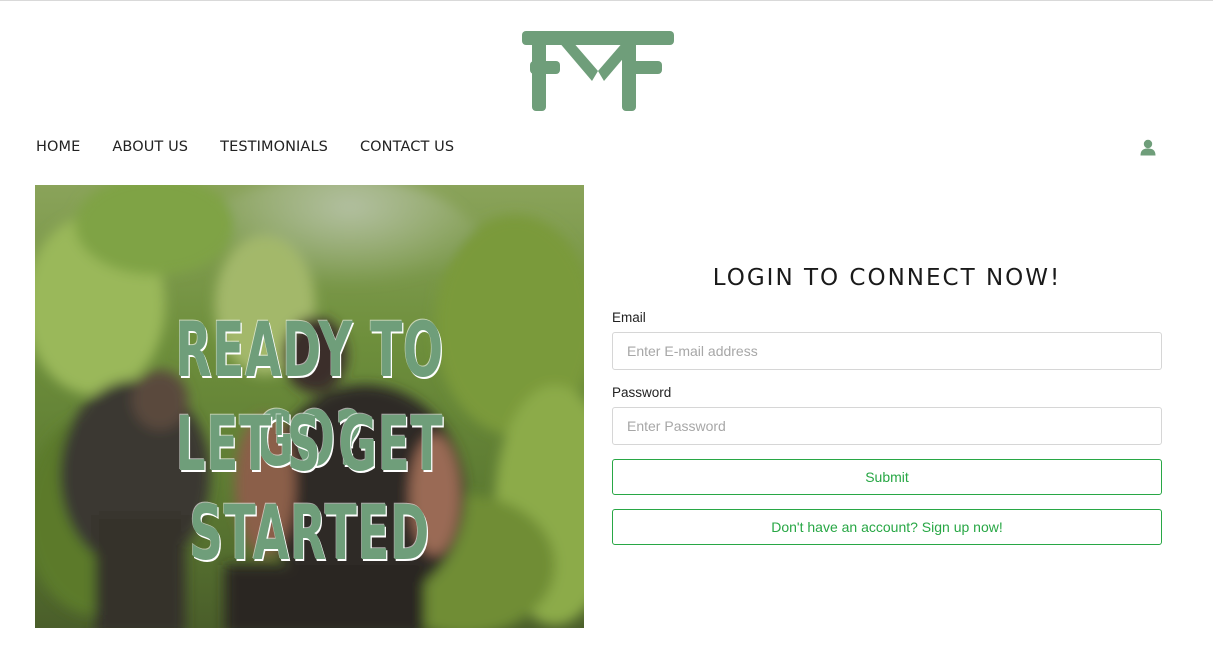  Describe the element at coordinates (150, 147) in the screenshot. I see `nav-item-about-us: ABOUT US` at that location.